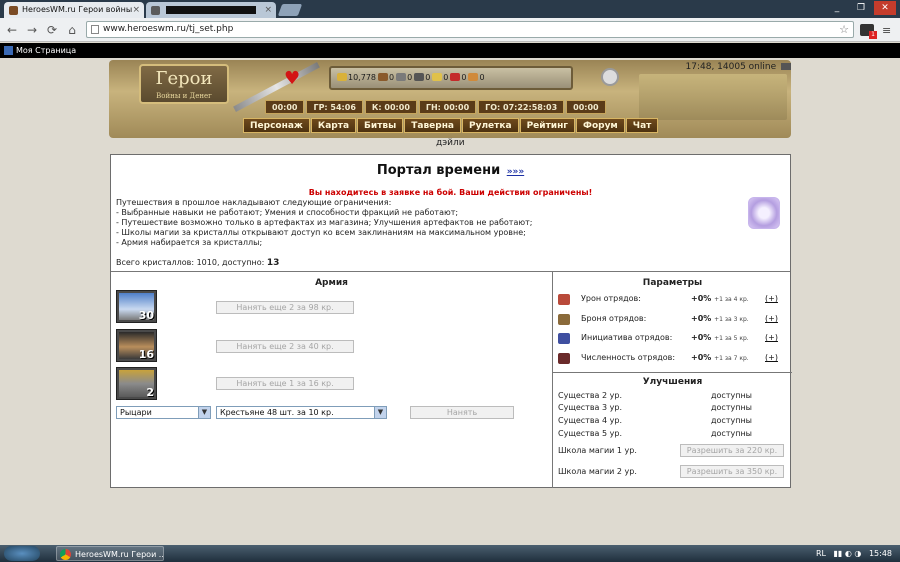 This screenshot has height=562, width=900. What do you see at coordinates (701, 357) in the screenshot?
I see `param-percent: +0%` at bounding box center [701, 357].